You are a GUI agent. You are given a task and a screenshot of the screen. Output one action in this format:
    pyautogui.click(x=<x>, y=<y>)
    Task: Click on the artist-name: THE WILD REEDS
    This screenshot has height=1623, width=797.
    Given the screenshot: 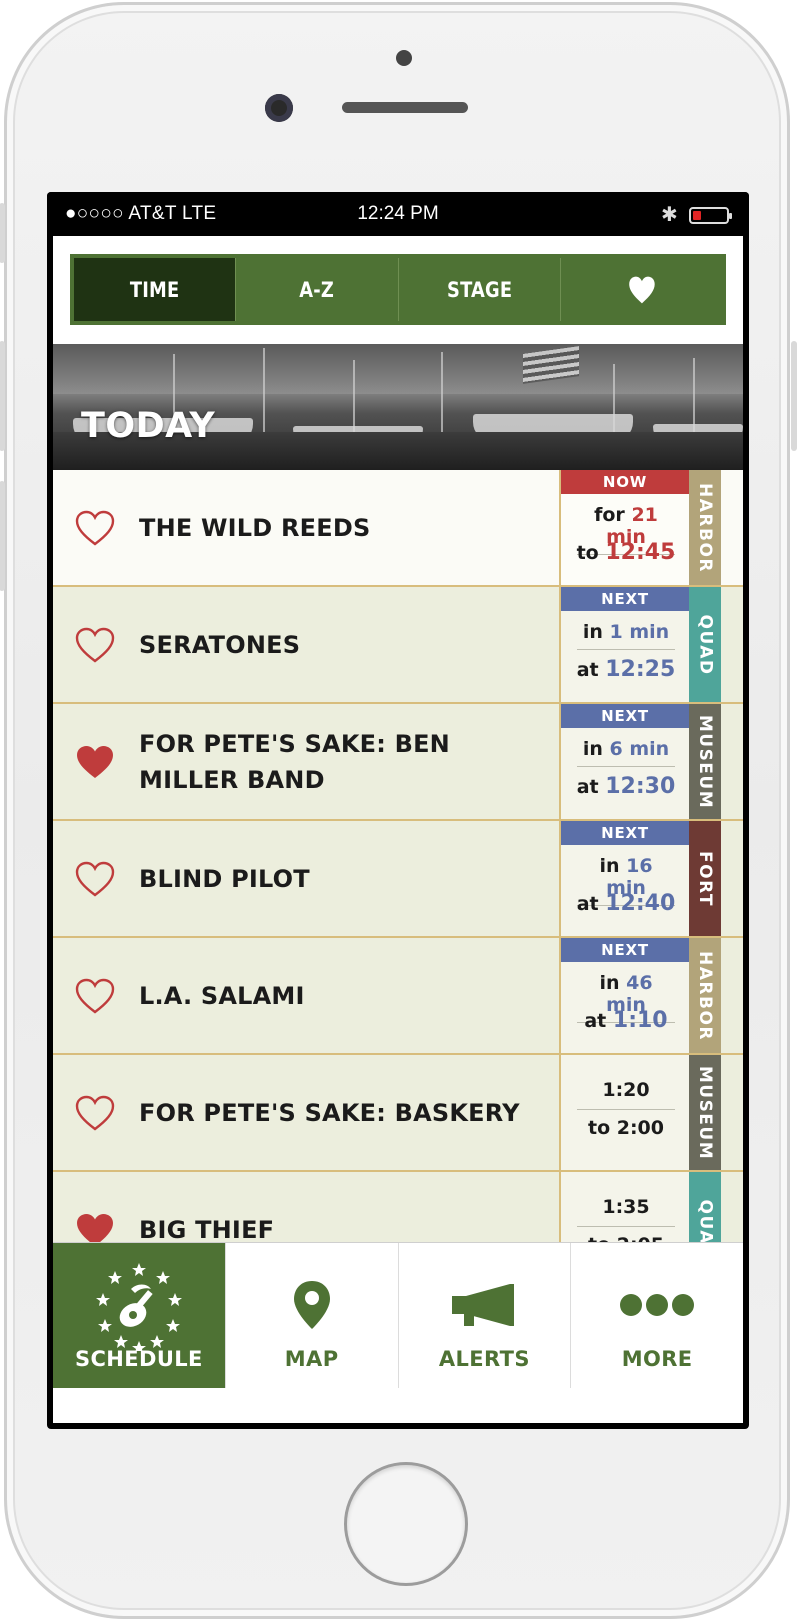 What is the action you would take?
    pyautogui.click(x=255, y=527)
    